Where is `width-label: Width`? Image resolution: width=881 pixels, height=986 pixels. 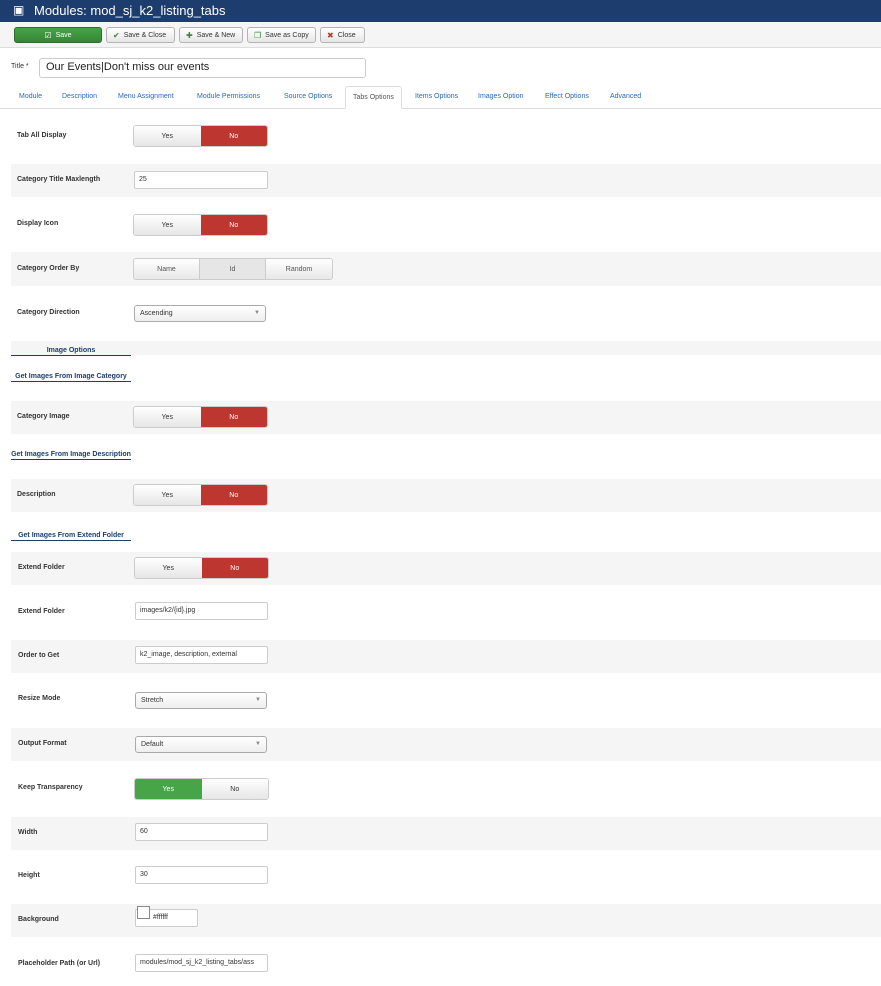 width-label: Width is located at coordinates (28, 832).